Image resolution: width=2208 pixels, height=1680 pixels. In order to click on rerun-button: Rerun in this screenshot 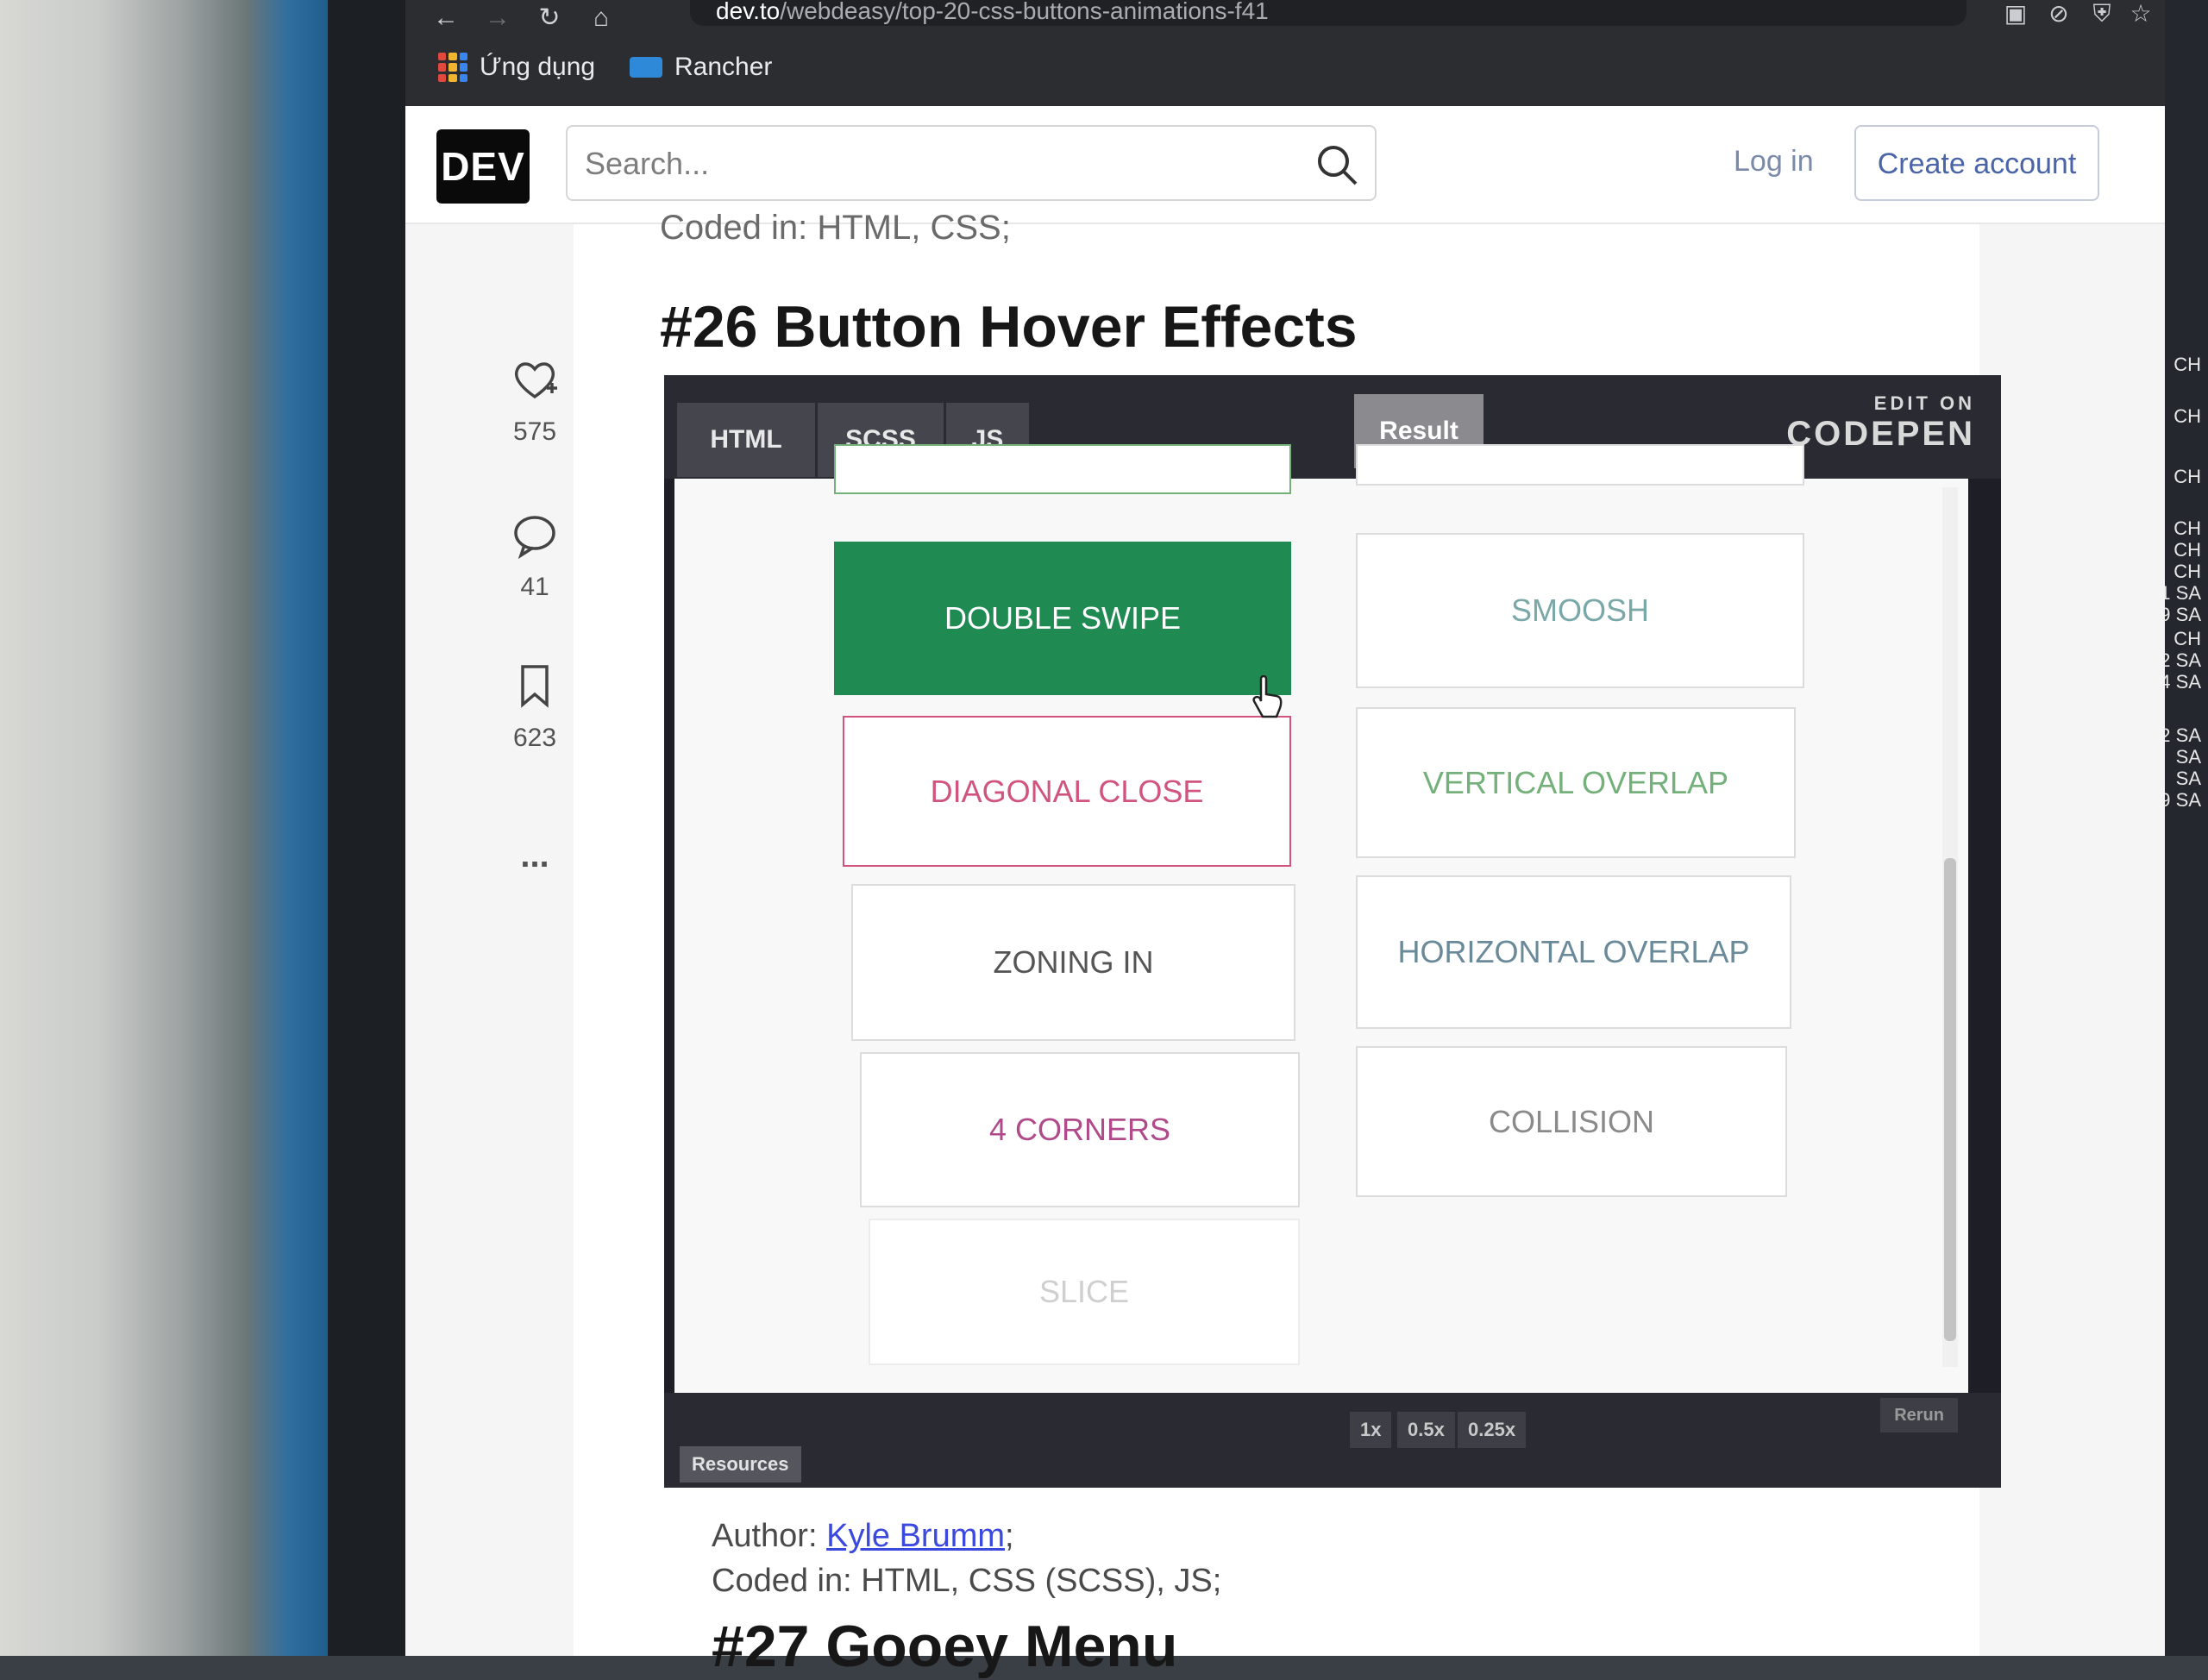, I will do `click(1919, 1415)`.